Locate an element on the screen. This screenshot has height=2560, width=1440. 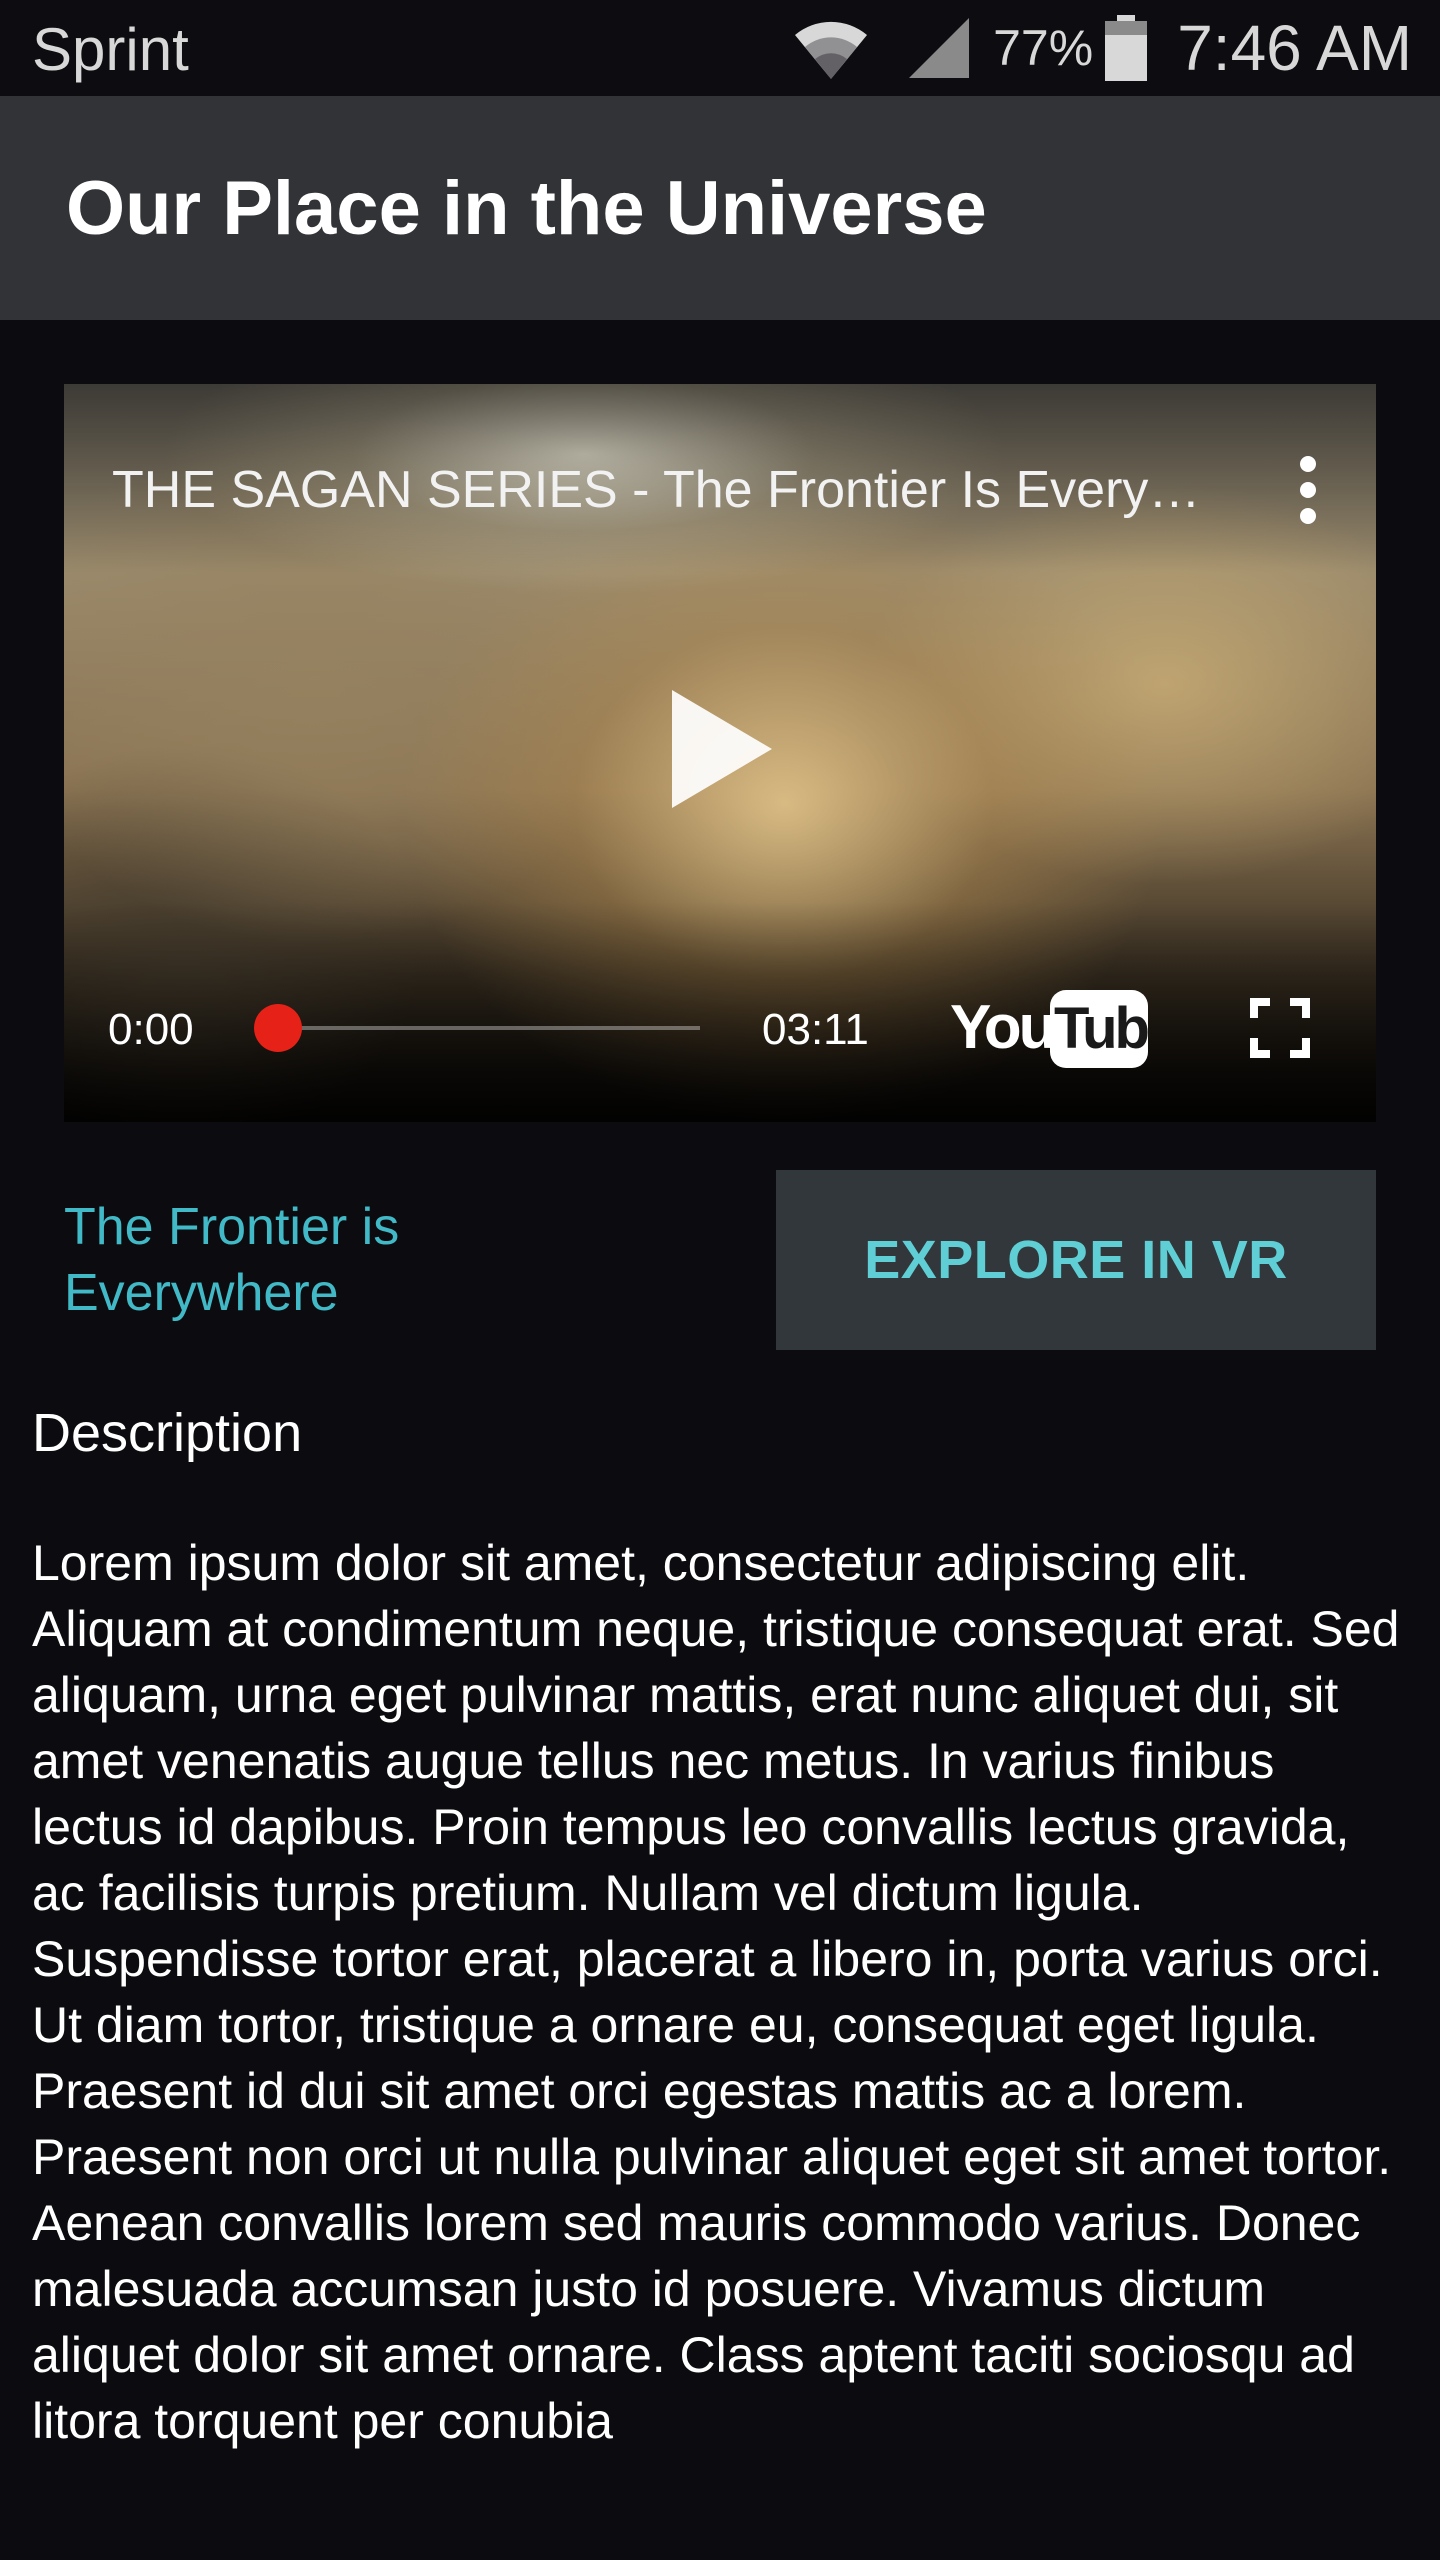
explore-in-vr-button: EXPLORE IN VR is located at coordinates (1076, 1260).